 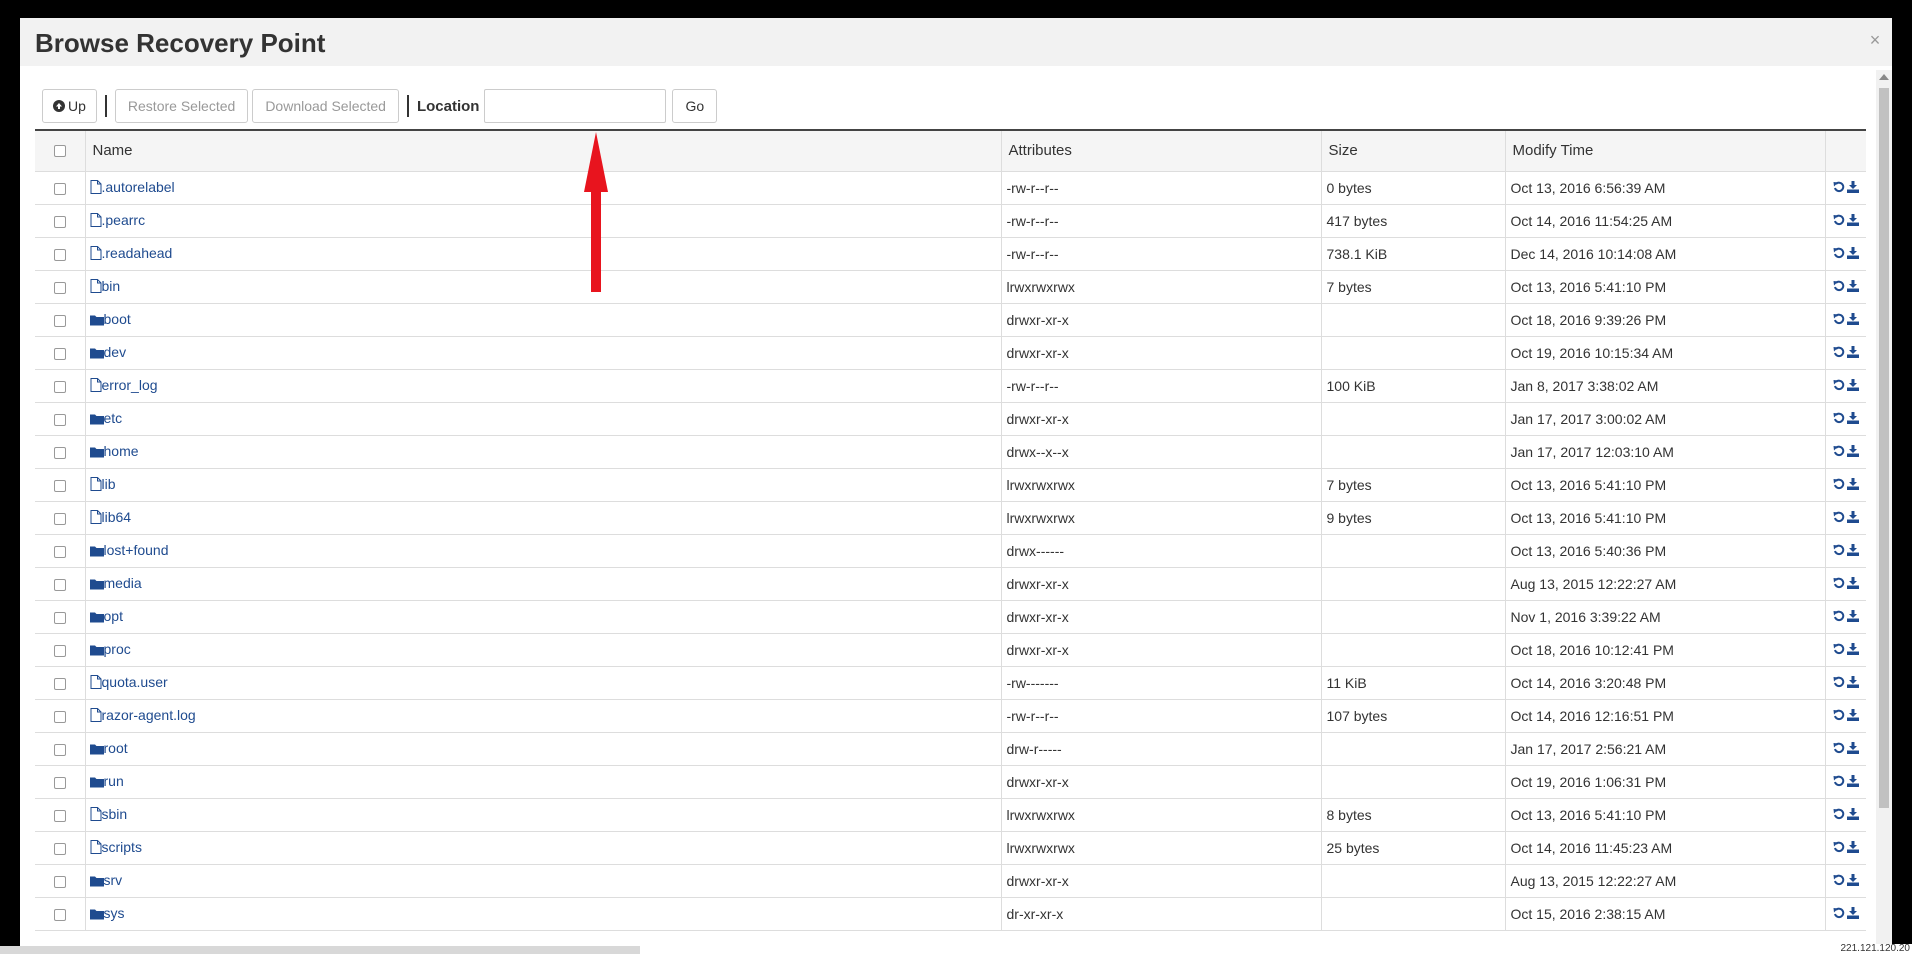 What do you see at coordinates (950, 914) in the screenshot?
I see `table-row: sys dr-xr-xr-x Oct 15, 2016 2:38:15 AM` at bounding box center [950, 914].